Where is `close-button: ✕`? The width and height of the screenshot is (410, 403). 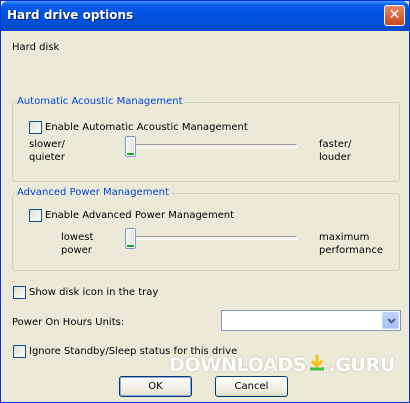
close-button: ✕ is located at coordinates (394, 15).